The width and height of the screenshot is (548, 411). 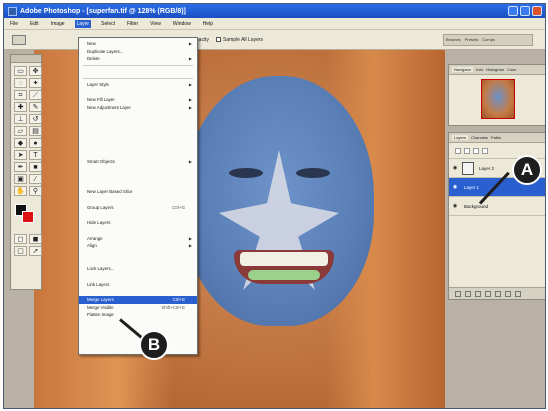 What do you see at coordinates (20, 95) in the screenshot?
I see `crop-tool-icon: ⌗` at bounding box center [20, 95].